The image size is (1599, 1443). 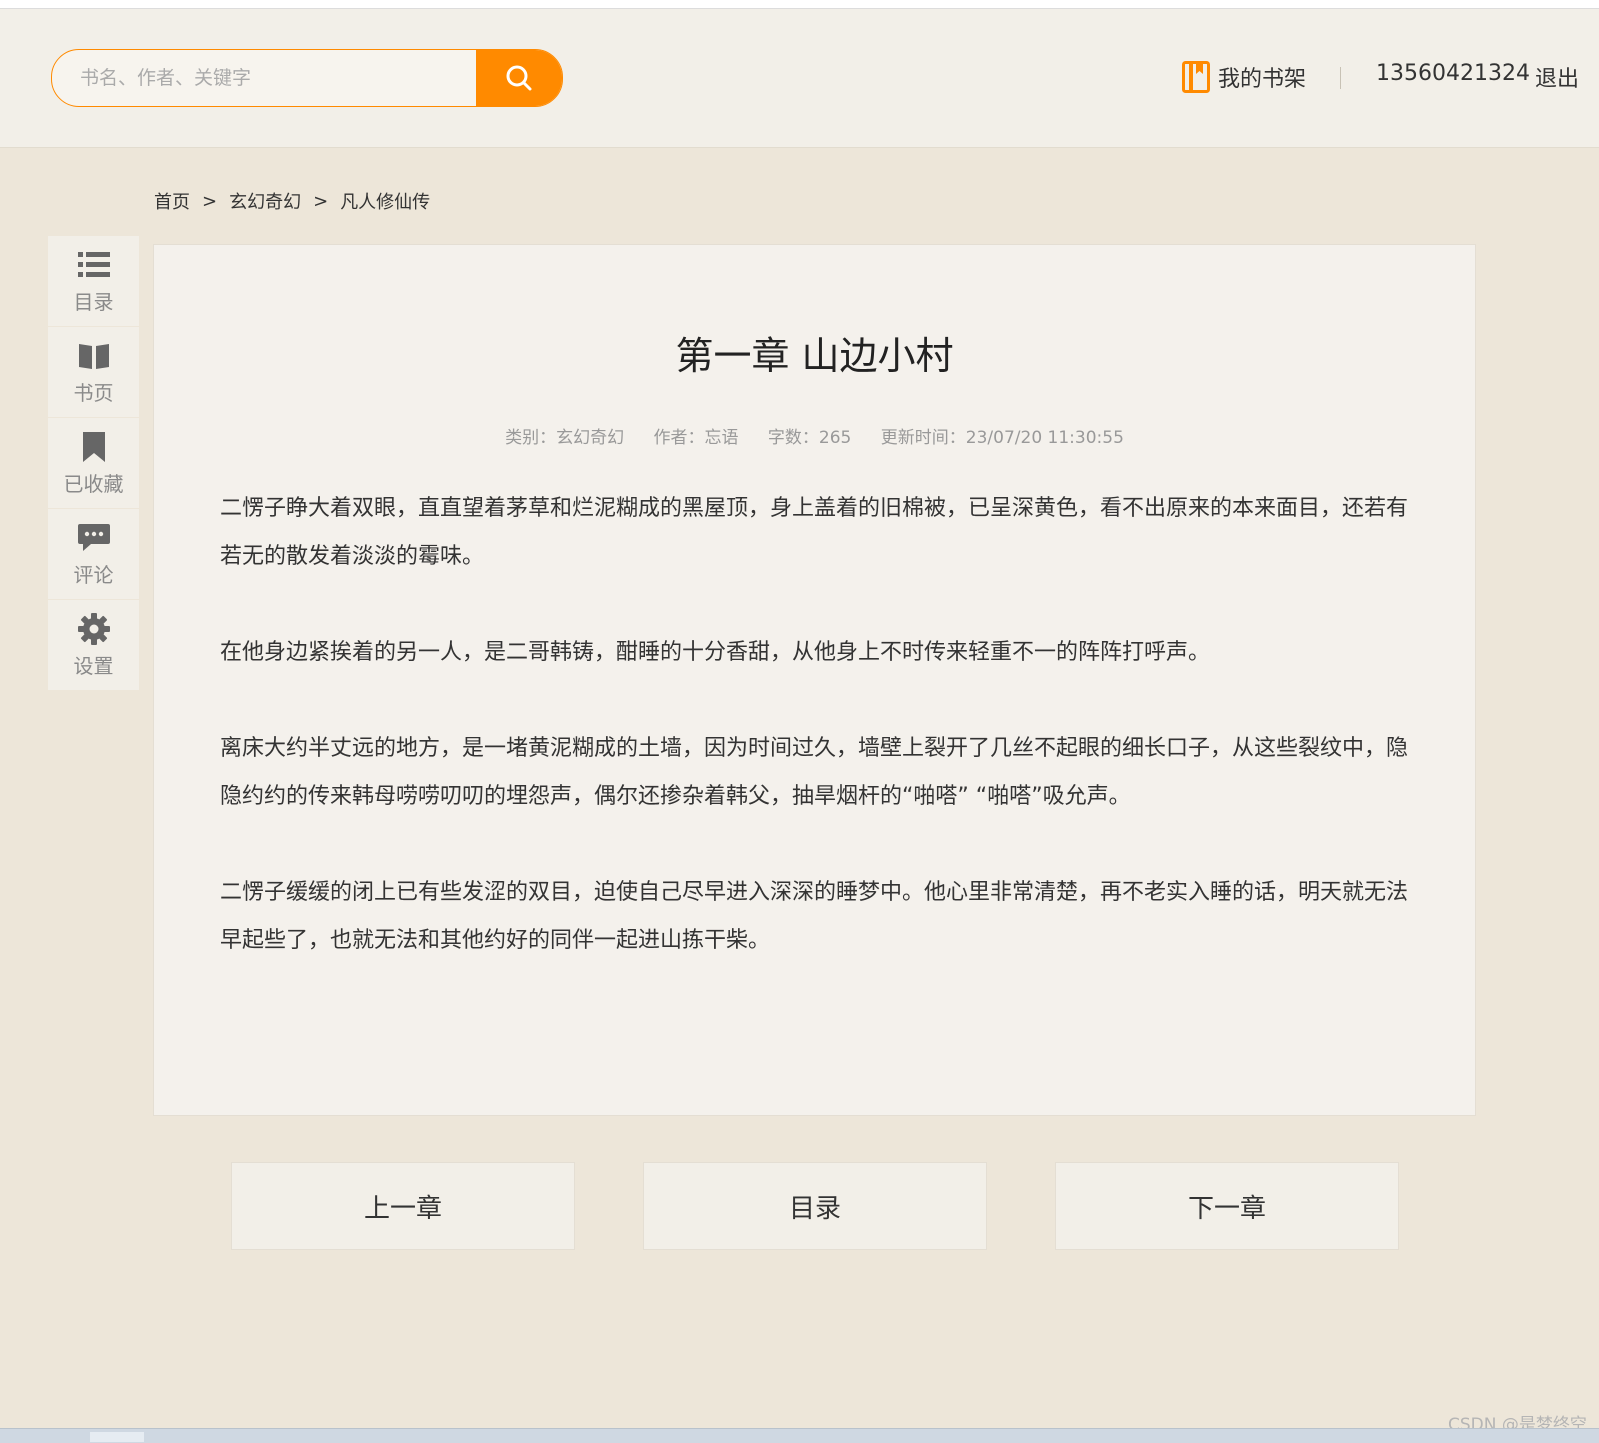 I want to click on sidebar-item-label: 评论, so click(x=93, y=574).